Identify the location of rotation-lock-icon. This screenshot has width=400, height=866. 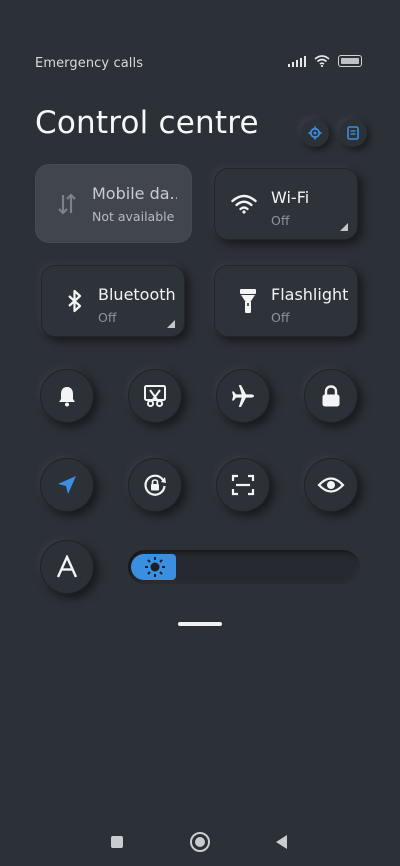
(155, 485).